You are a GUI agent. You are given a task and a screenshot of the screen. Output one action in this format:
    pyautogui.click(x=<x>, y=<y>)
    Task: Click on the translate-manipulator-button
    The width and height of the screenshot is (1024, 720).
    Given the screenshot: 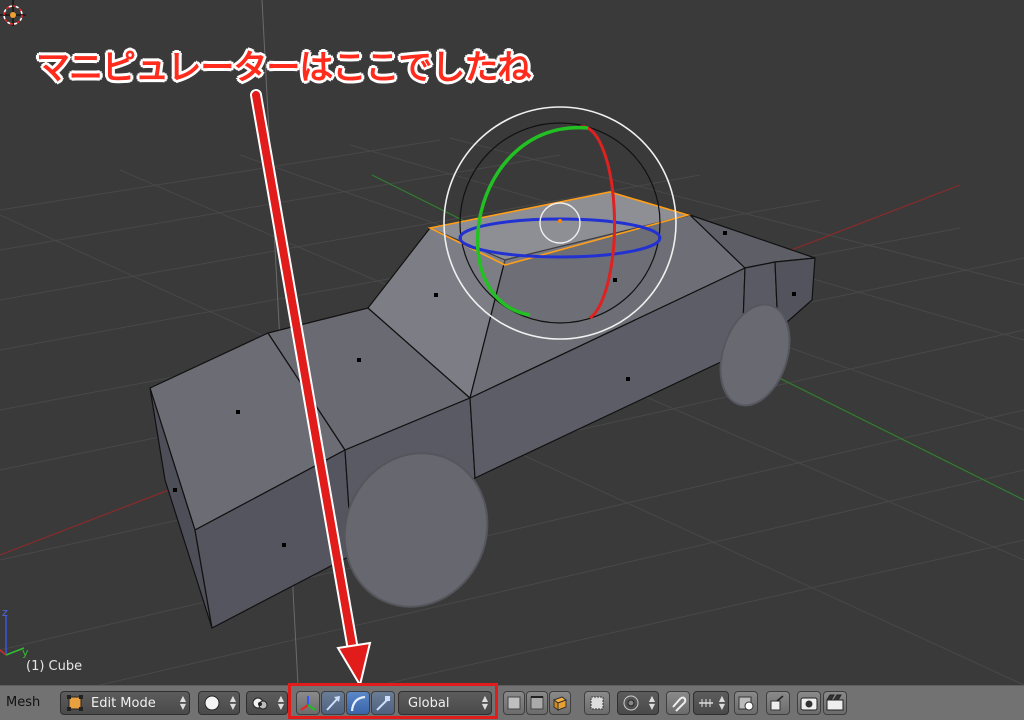 What is the action you would take?
    pyautogui.click(x=333, y=703)
    